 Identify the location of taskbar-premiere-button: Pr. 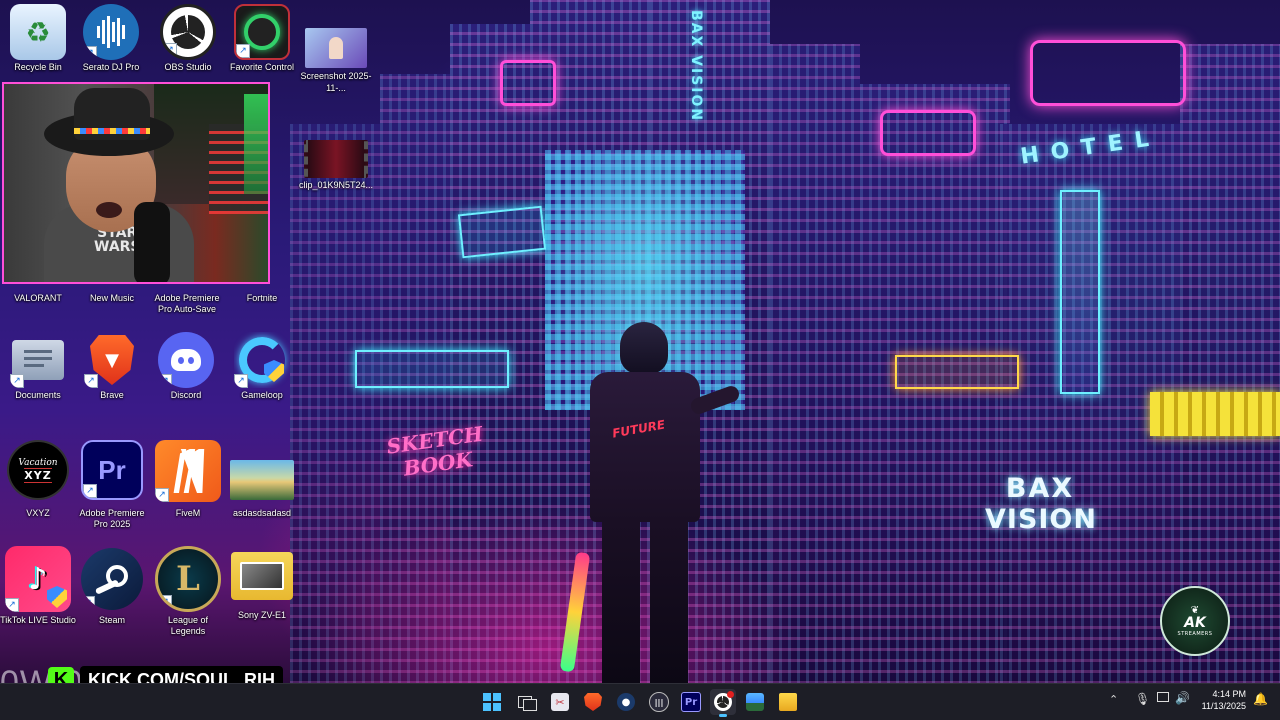
(691, 702).